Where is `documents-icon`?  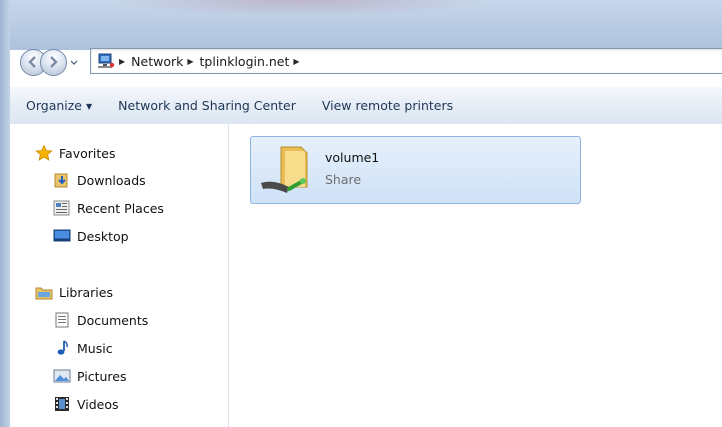
documents-icon is located at coordinates (62, 320).